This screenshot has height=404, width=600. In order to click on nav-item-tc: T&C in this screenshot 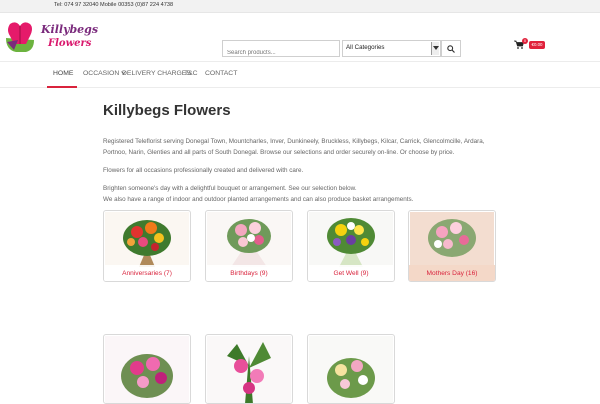, I will do `click(191, 73)`.